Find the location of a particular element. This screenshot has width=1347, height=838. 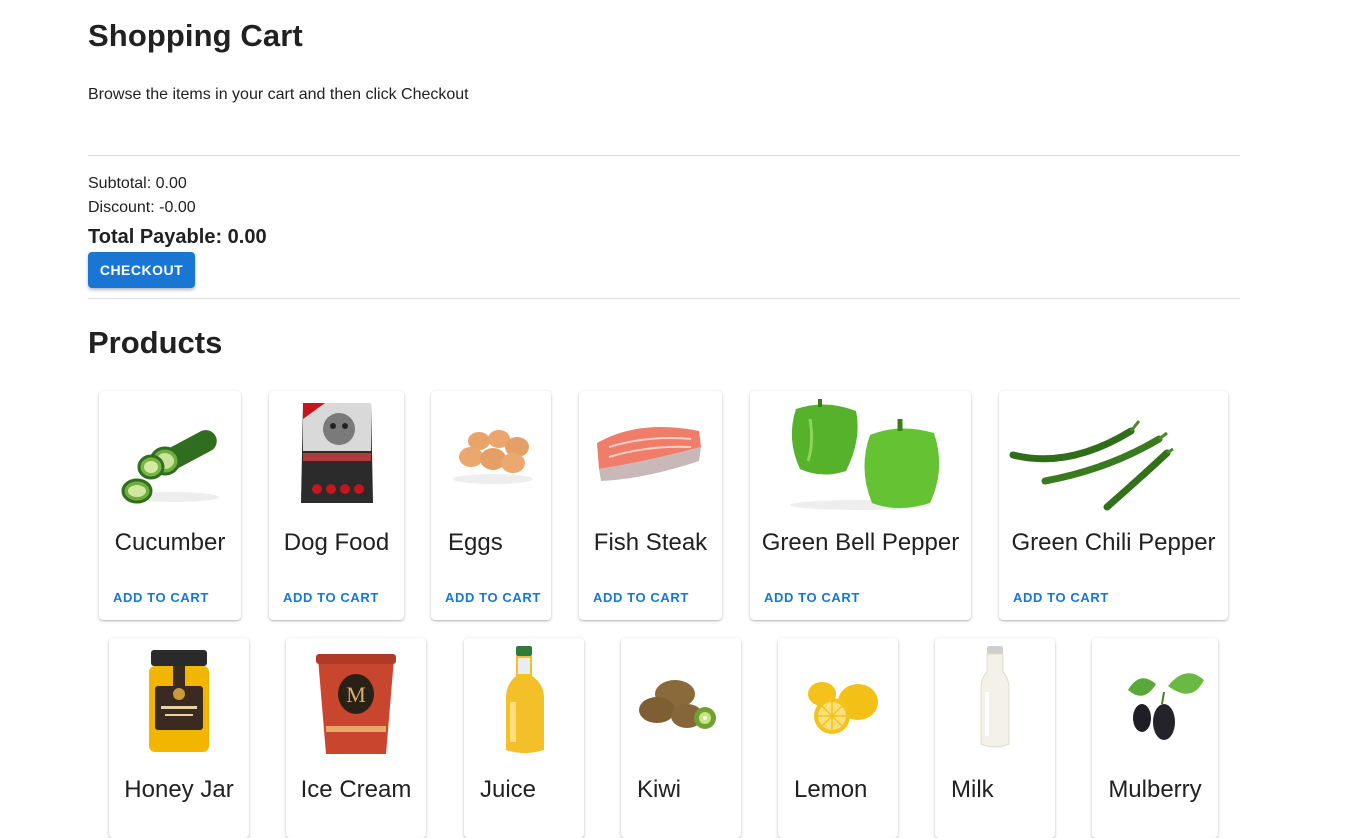

discount-text: Discount: -0.00 is located at coordinates (142, 207).